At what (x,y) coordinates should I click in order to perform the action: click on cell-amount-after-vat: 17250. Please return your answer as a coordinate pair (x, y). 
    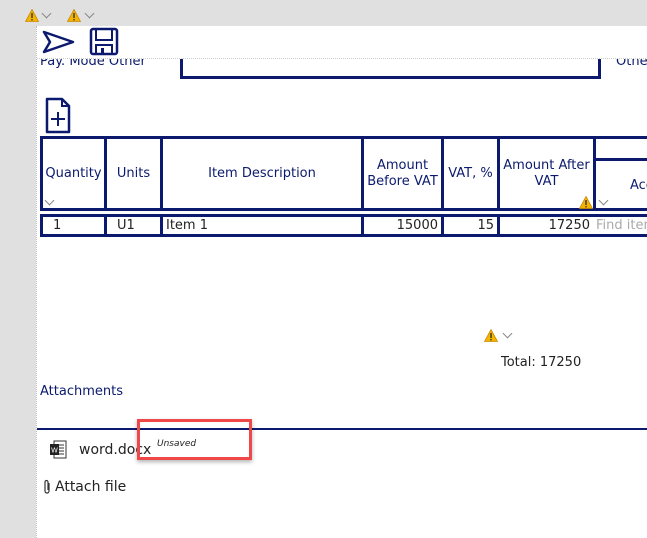
    Looking at the image, I should click on (546, 225).